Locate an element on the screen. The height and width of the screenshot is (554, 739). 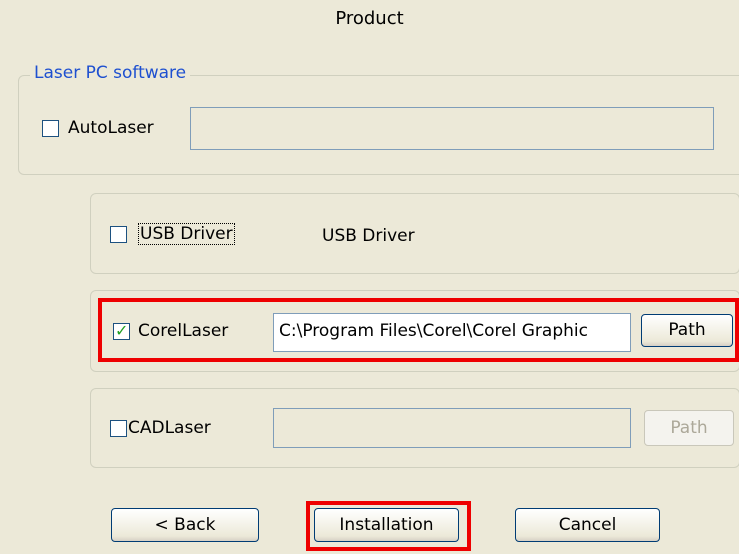
cadlaser-label: CADLaser is located at coordinates (169, 428).